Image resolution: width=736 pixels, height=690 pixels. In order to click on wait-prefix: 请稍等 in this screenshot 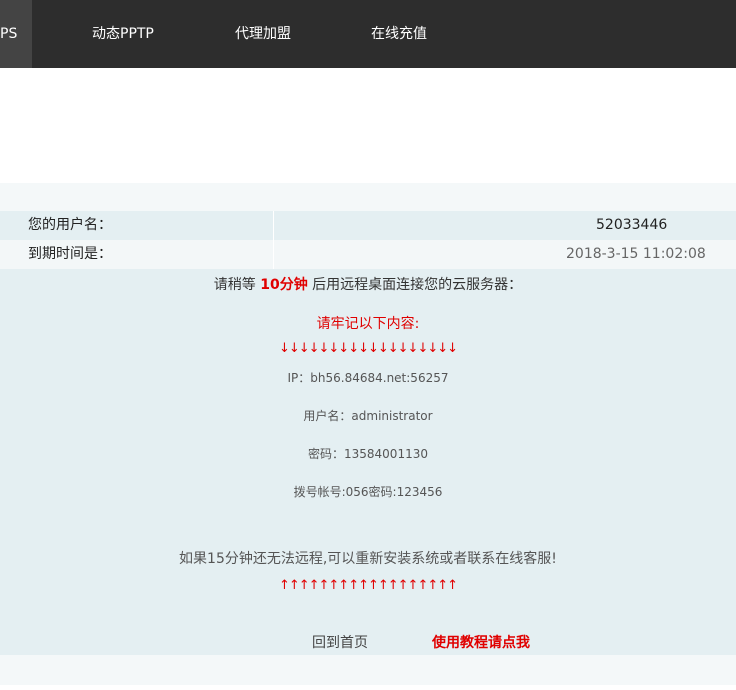, I will do `click(237, 285)`.